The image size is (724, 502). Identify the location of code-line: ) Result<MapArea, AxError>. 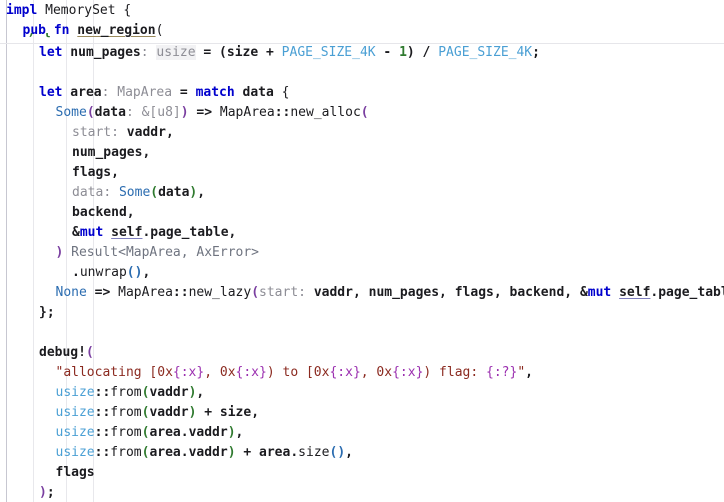
(362, 253).